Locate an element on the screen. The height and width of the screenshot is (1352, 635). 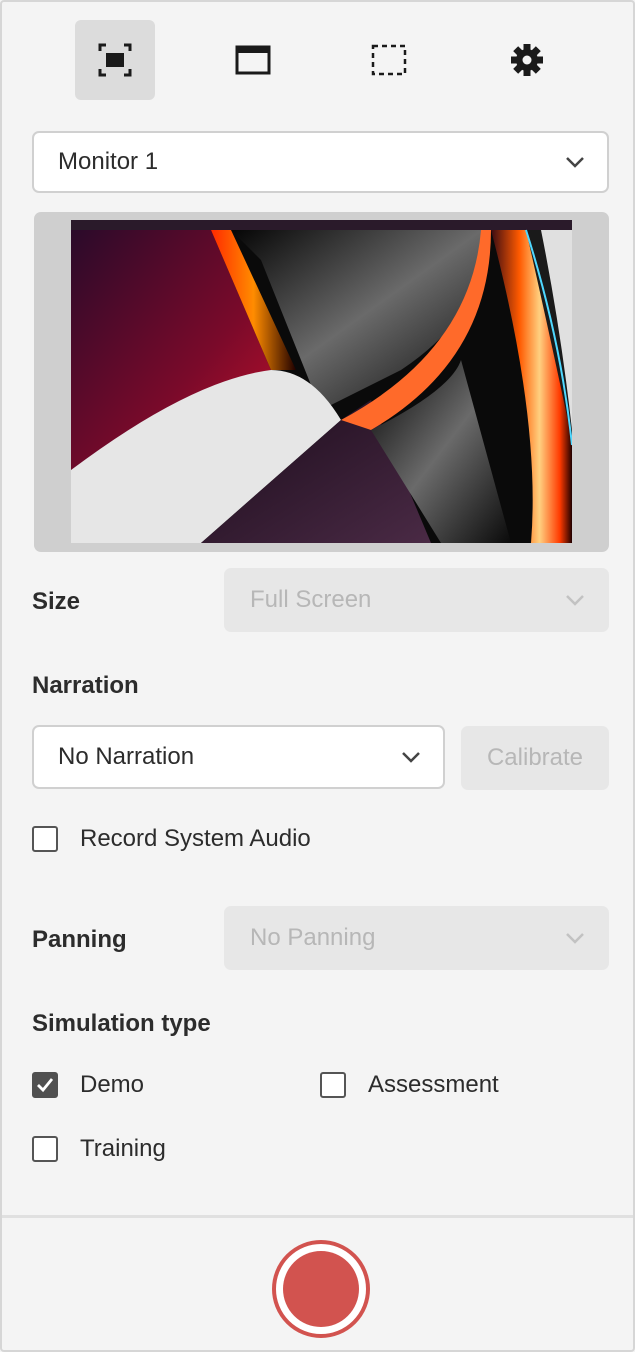
dashed-area-icon is located at coordinates (389, 60).